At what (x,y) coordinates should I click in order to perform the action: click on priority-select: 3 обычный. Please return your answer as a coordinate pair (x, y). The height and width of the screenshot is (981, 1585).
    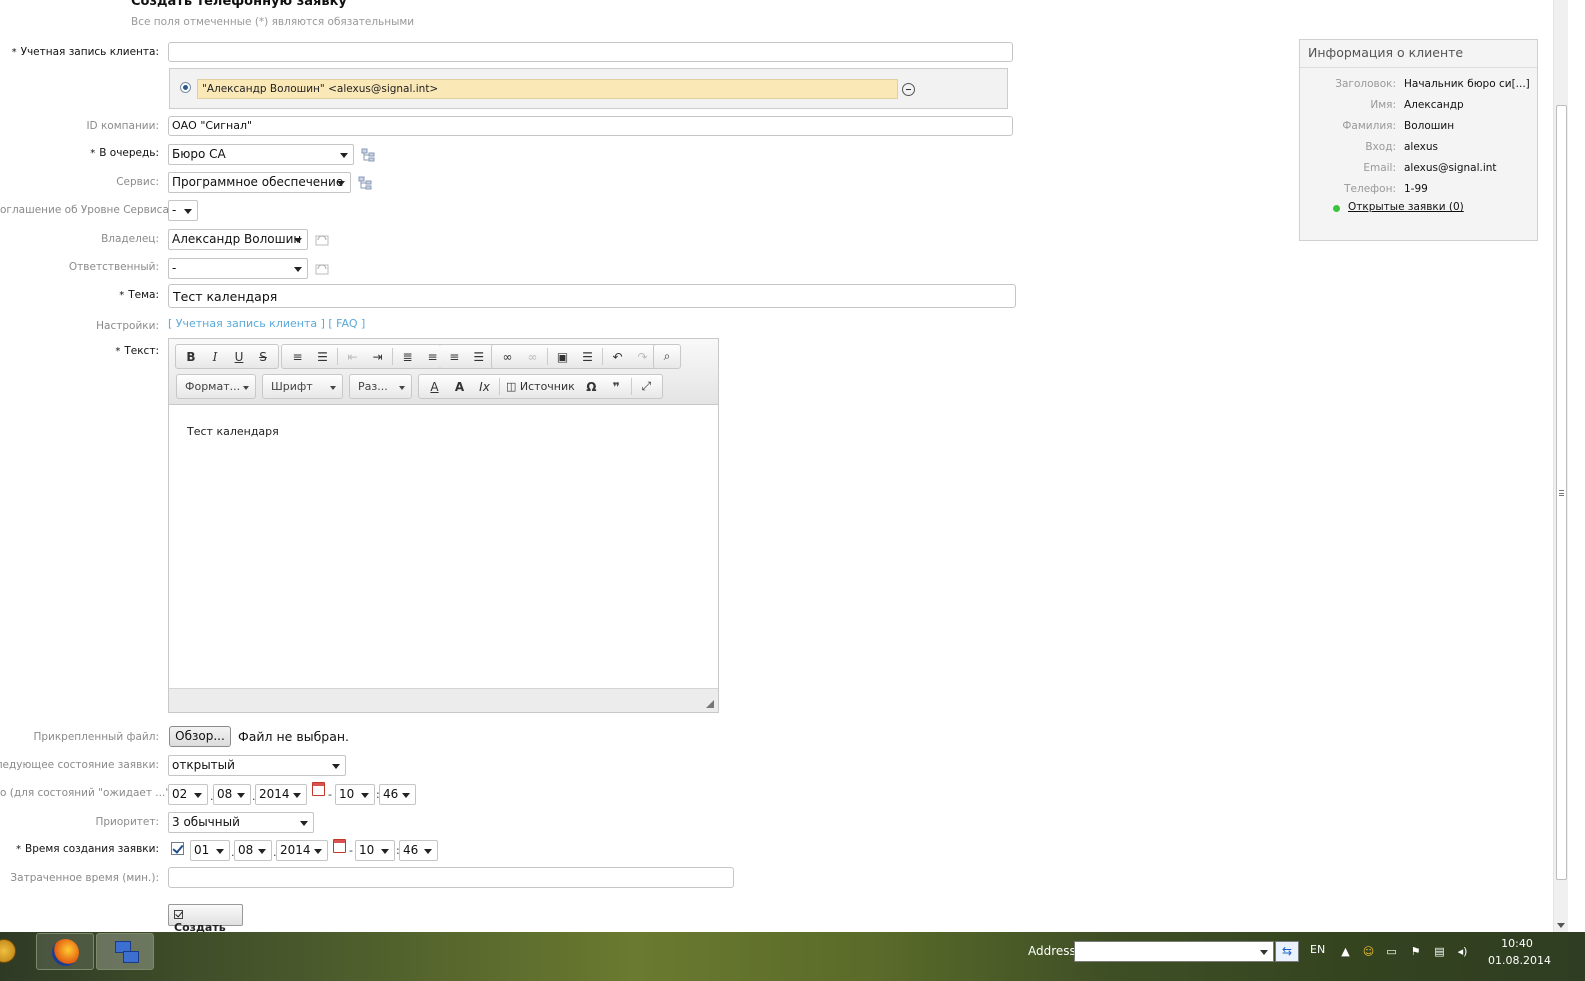
    Looking at the image, I should click on (241, 822).